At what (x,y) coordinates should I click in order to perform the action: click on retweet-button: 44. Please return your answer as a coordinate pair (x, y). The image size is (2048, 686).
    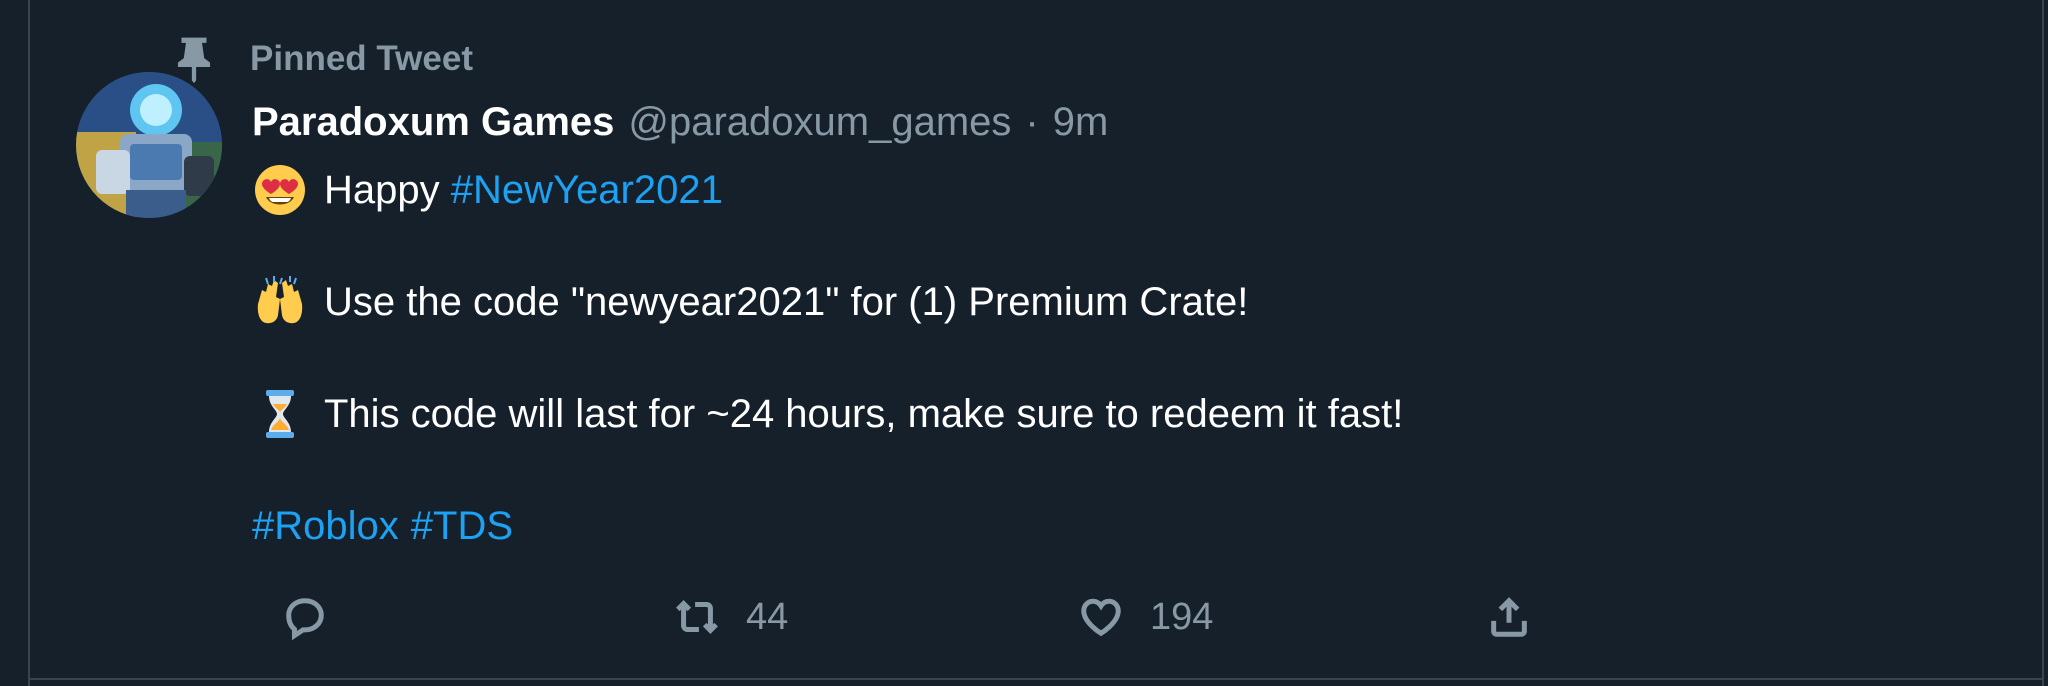
    Looking at the image, I should click on (731, 617).